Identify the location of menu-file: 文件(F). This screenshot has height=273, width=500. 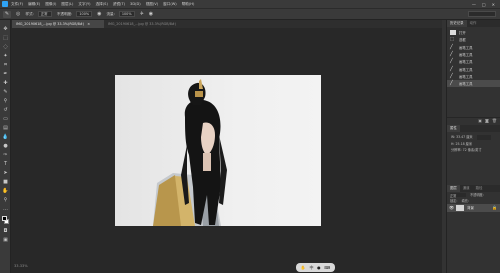
(17, 4).